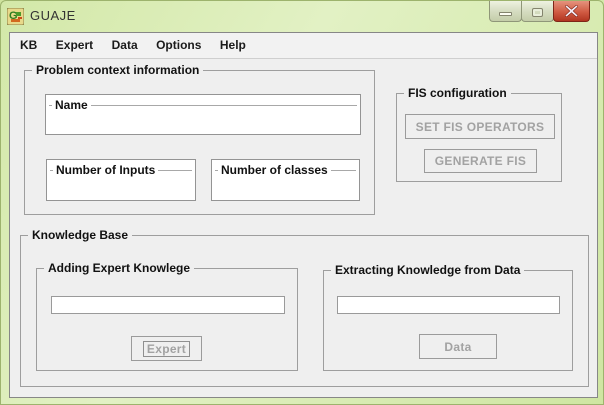  I want to click on name-field: Name, so click(203, 114).